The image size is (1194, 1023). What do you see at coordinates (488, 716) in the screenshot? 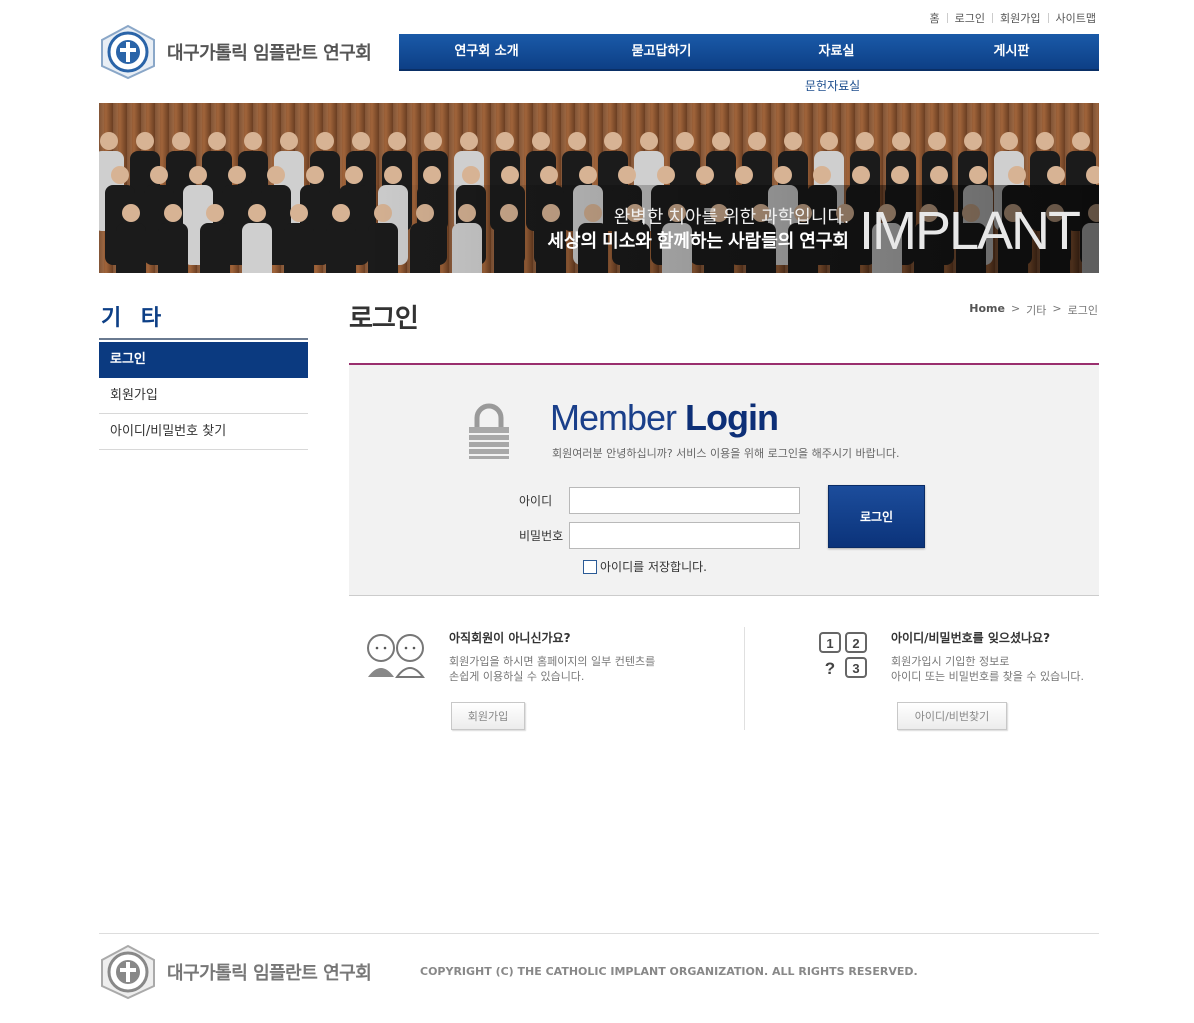
I see `join-button: 회원가입` at bounding box center [488, 716].